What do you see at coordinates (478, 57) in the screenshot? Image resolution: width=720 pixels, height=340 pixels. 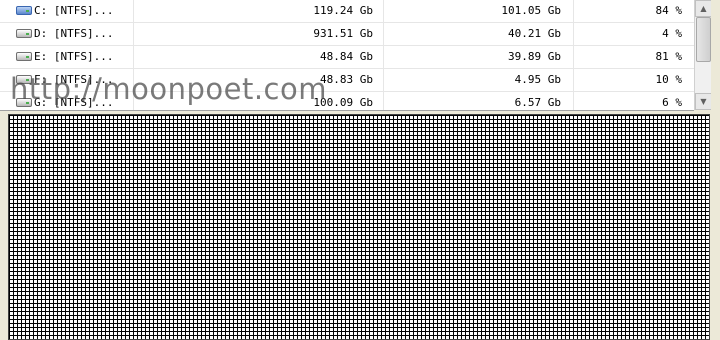 I see `drive-free: 39.89 Gb` at bounding box center [478, 57].